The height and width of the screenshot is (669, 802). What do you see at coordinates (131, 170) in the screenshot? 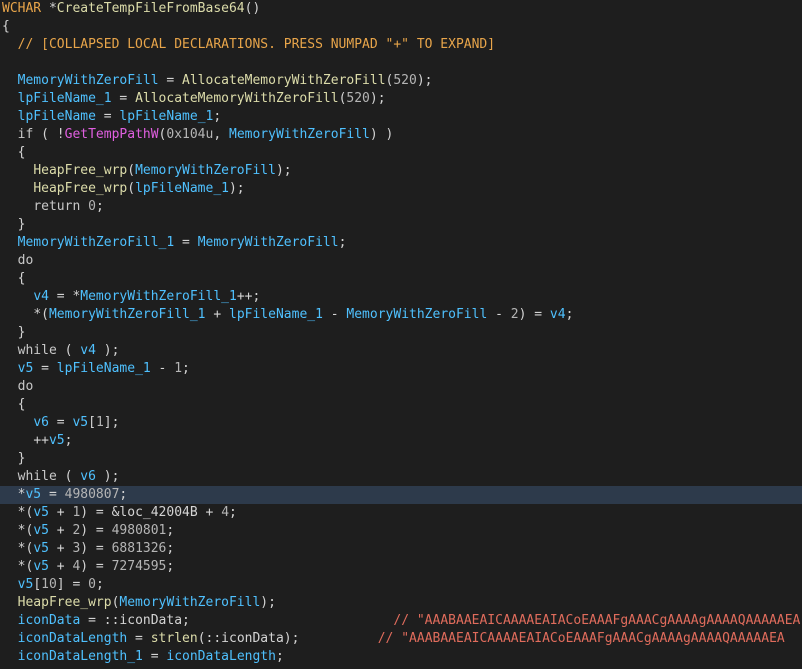
I see `code-token-punc: (` at bounding box center [131, 170].